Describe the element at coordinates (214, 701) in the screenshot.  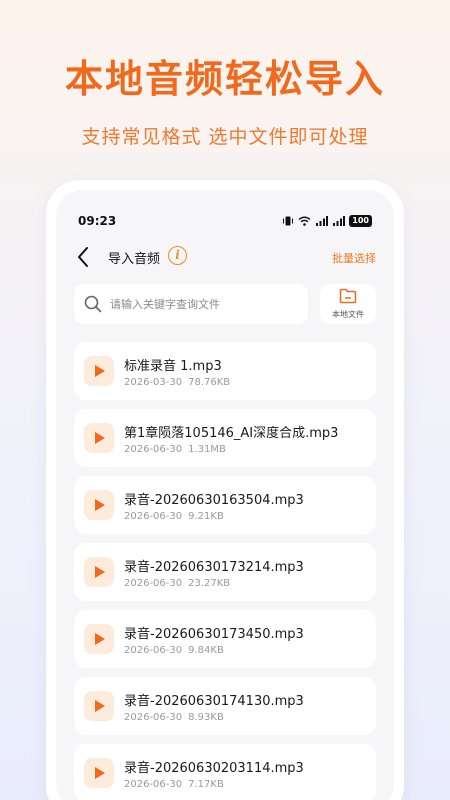
I see `file-name: 录音-20260630174130.mp3` at that location.